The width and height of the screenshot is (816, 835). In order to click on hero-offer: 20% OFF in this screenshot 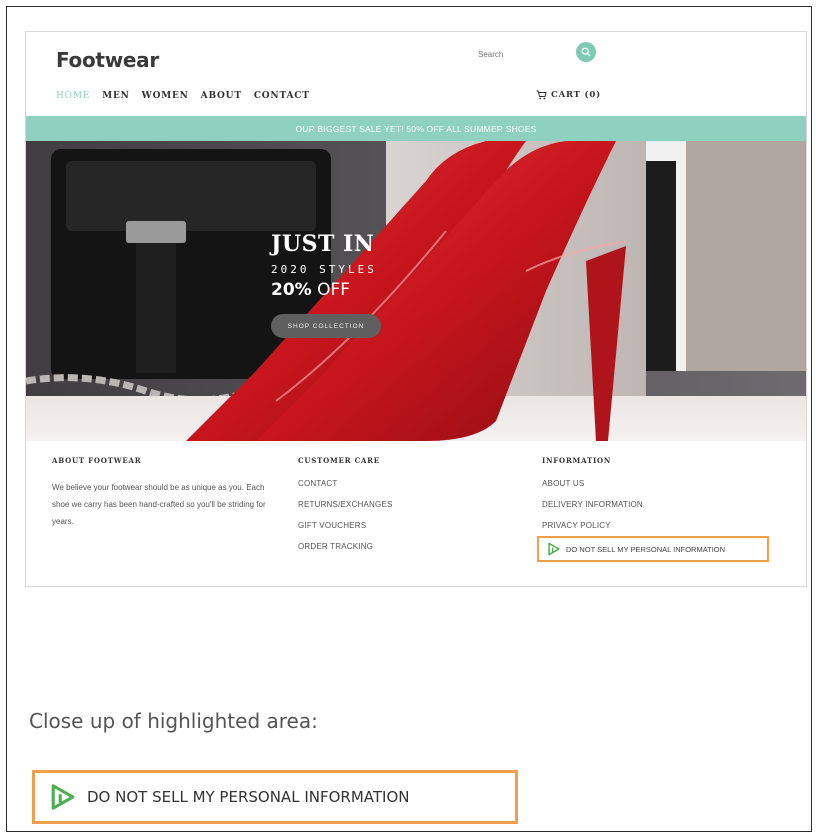, I will do `click(324, 290)`.